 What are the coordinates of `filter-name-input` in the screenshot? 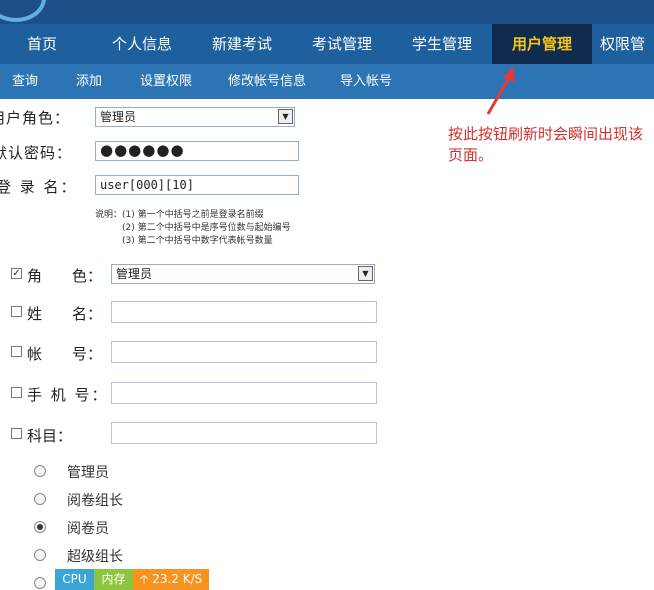 It's located at (244, 312).